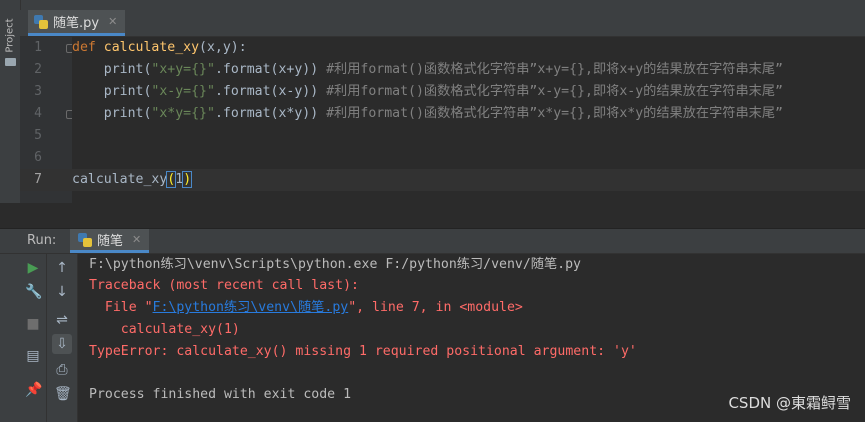 This screenshot has width=865, height=422. I want to click on editor-tab-label: 随笔.py, so click(76, 23).